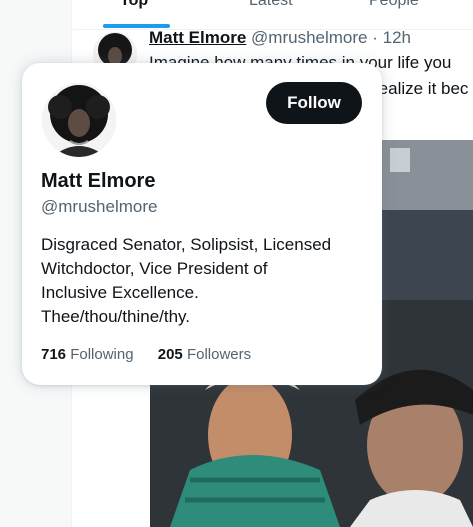  I want to click on tab-latest: Latest, so click(271, 5).